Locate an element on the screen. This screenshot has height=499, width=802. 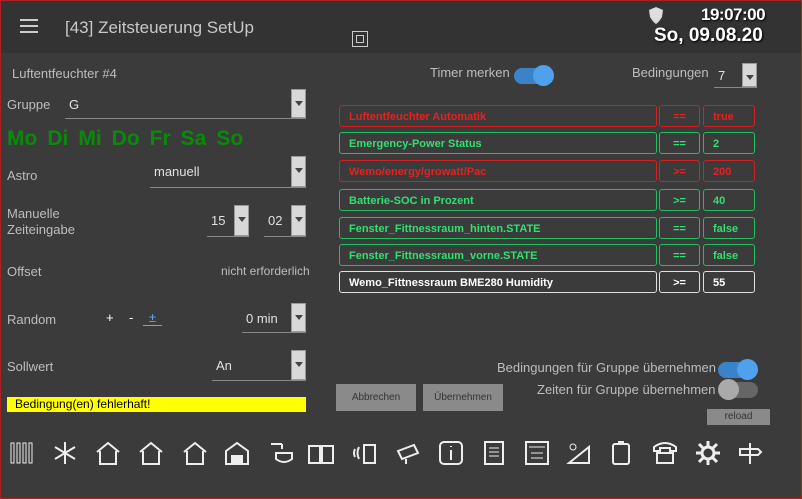
group-times-label: Zeiten für Gruppe übernehmen is located at coordinates (626, 389).